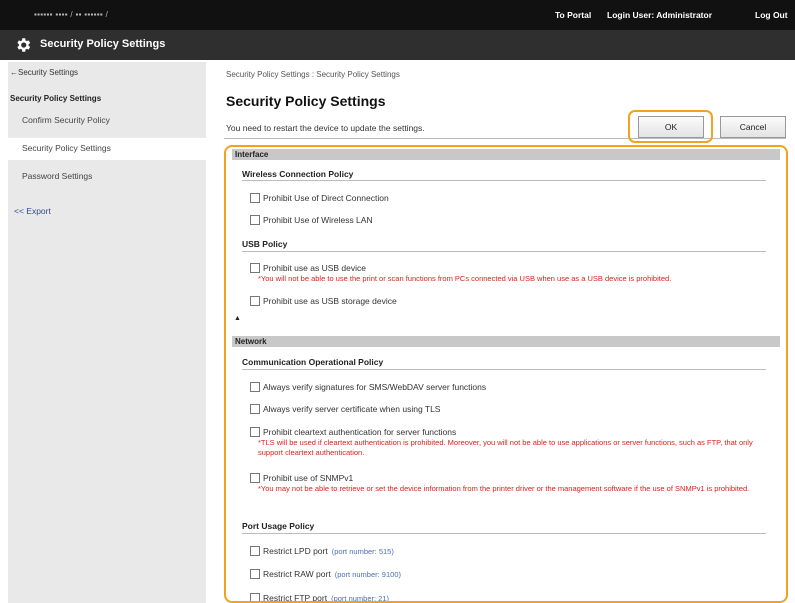 This screenshot has width=795, height=603. Describe the element at coordinates (367, 574) in the screenshot. I see `raw-port-number: (port number: 9100)` at that location.